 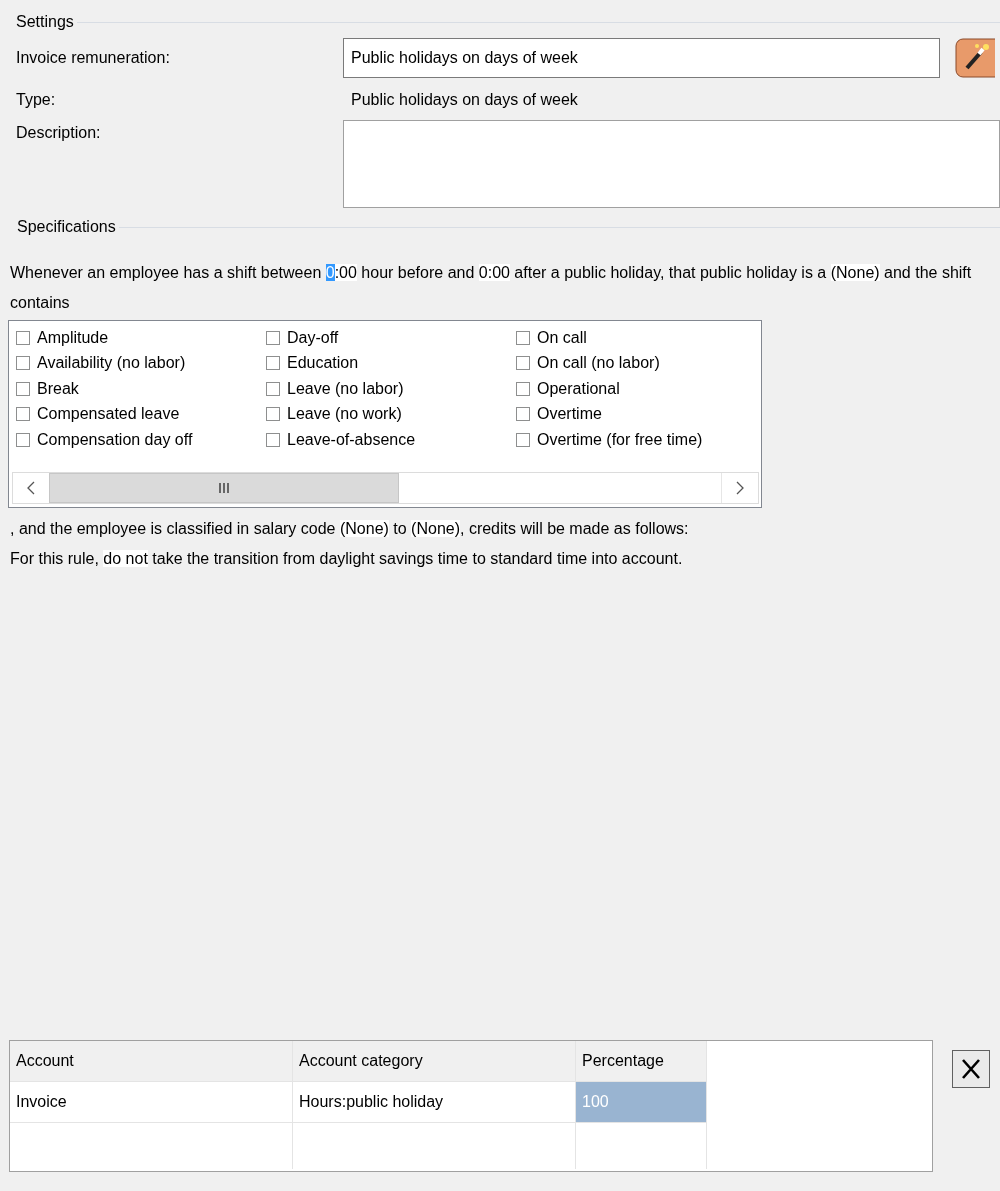 What do you see at coordinates (637, 414) in the screenshot?
I see `checkbox-item: Overtime` at bounding box center [637, 414].